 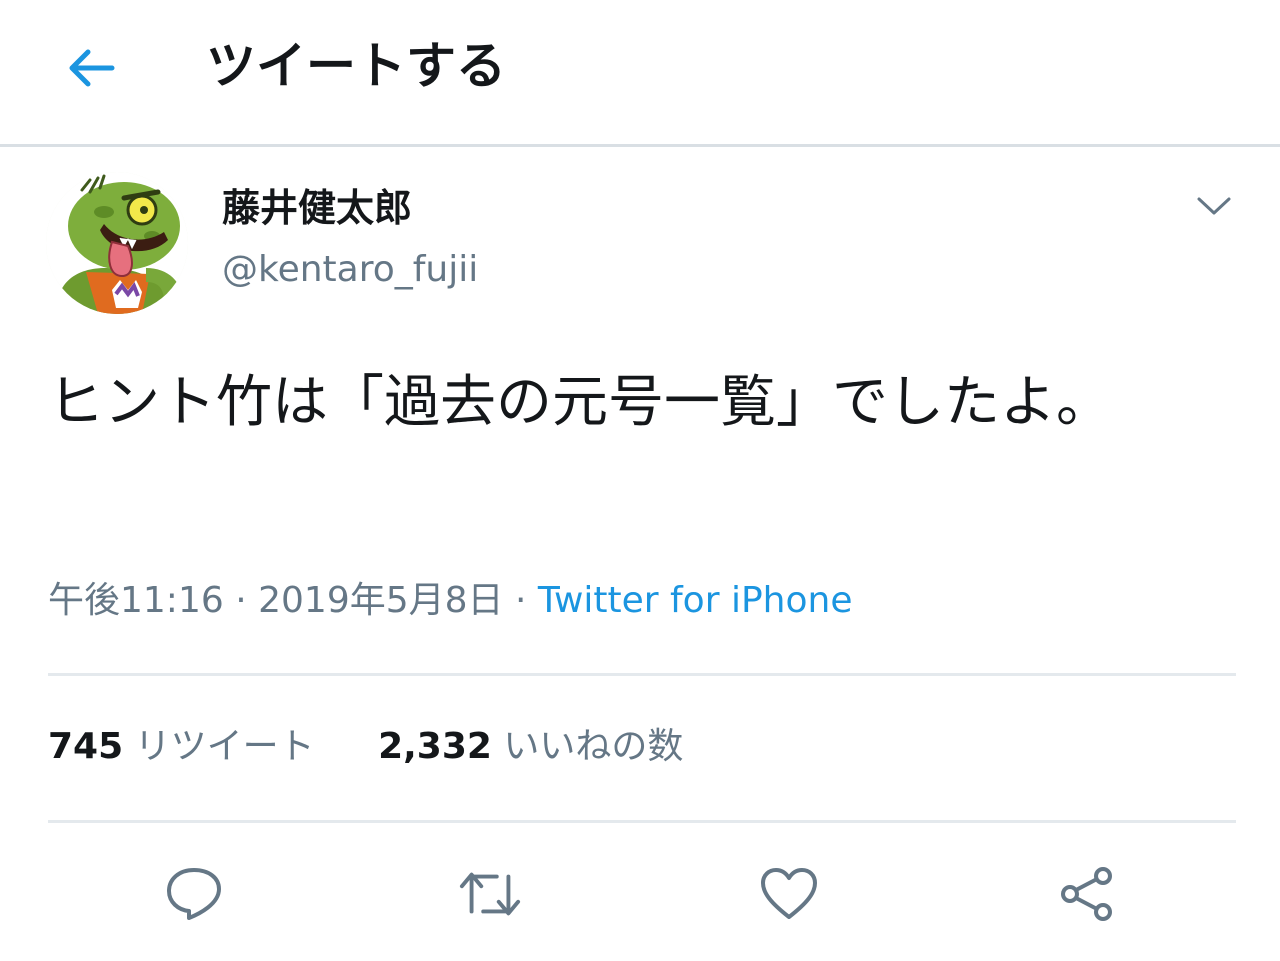 I want to click on share-icon, so click(x=1086, y=894).